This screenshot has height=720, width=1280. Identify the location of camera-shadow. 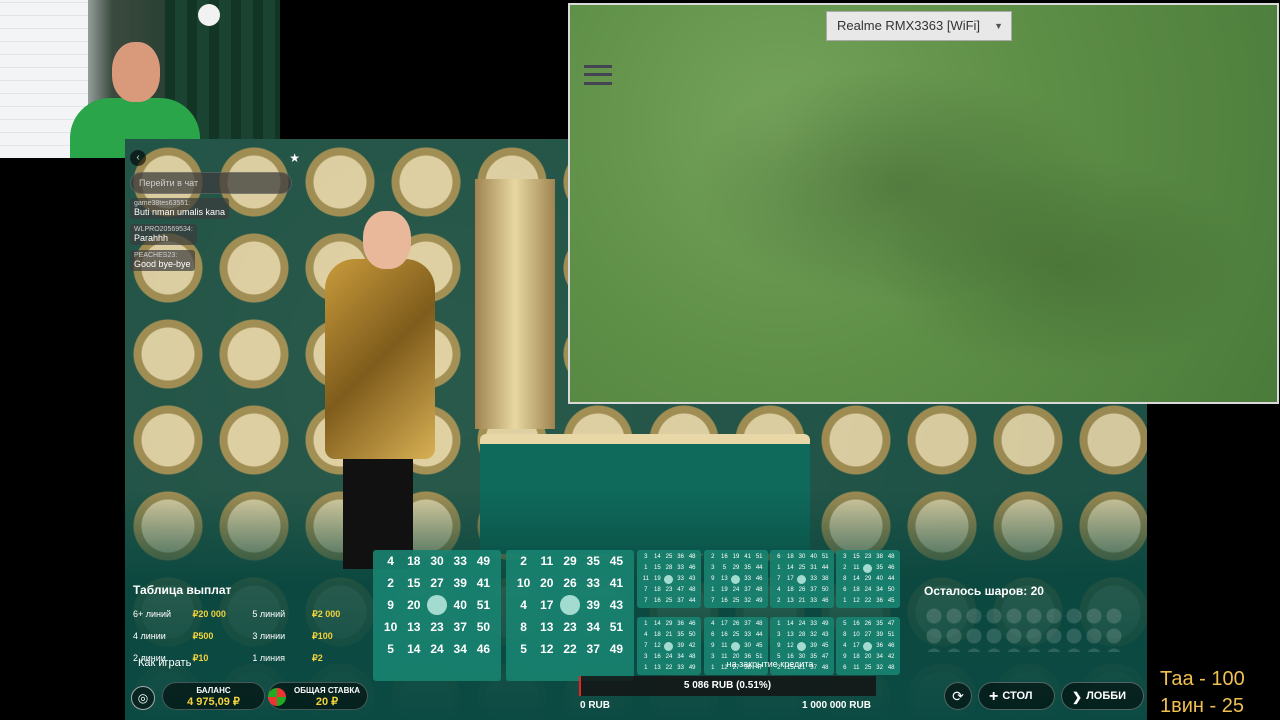
(1060, 265).